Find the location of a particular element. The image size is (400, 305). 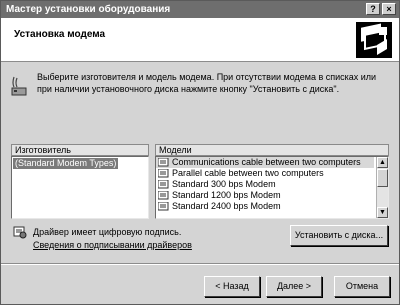

manufacturer-list: (Standard Modem Types) is located at coordinates (80, 187).